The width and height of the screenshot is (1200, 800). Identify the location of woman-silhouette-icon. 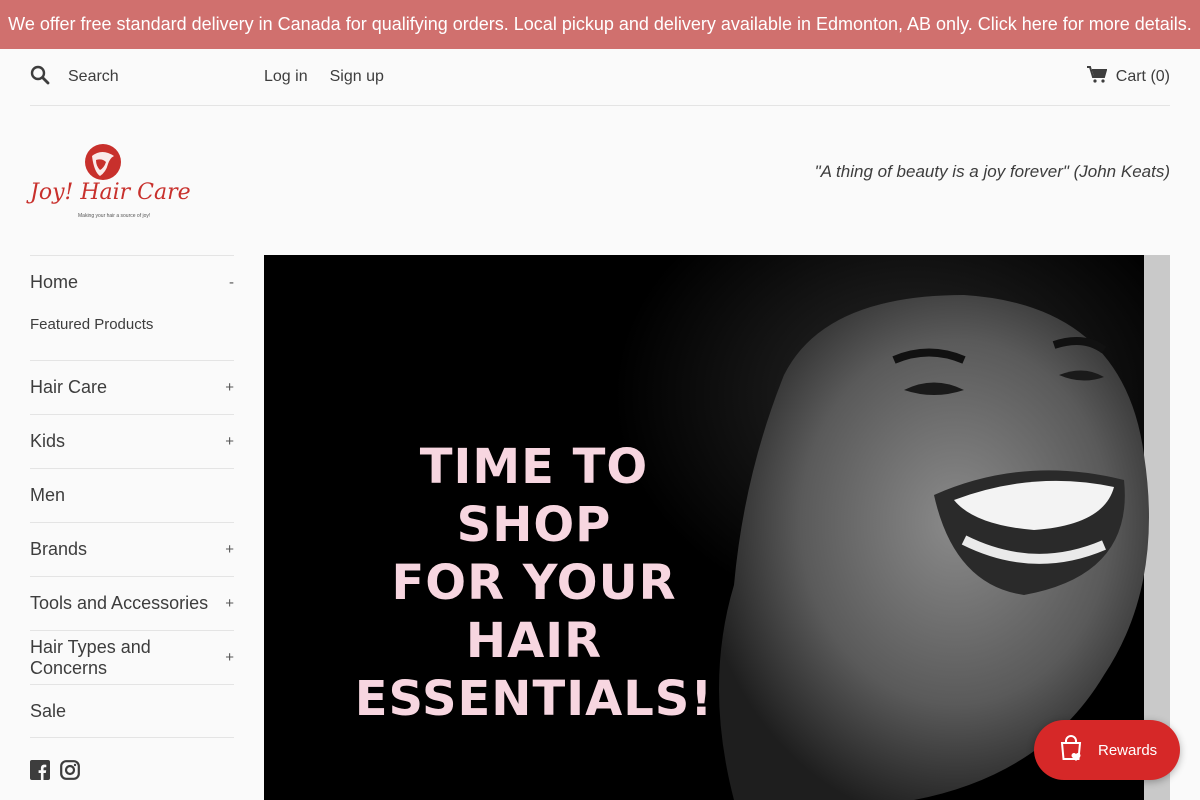
(103, 162).